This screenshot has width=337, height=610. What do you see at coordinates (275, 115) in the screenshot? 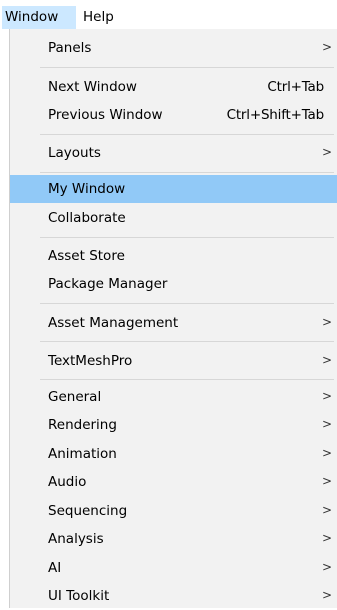
I see `shortcut-label: Ctrl+Shift+Tab` at bounding box center [275, 115].